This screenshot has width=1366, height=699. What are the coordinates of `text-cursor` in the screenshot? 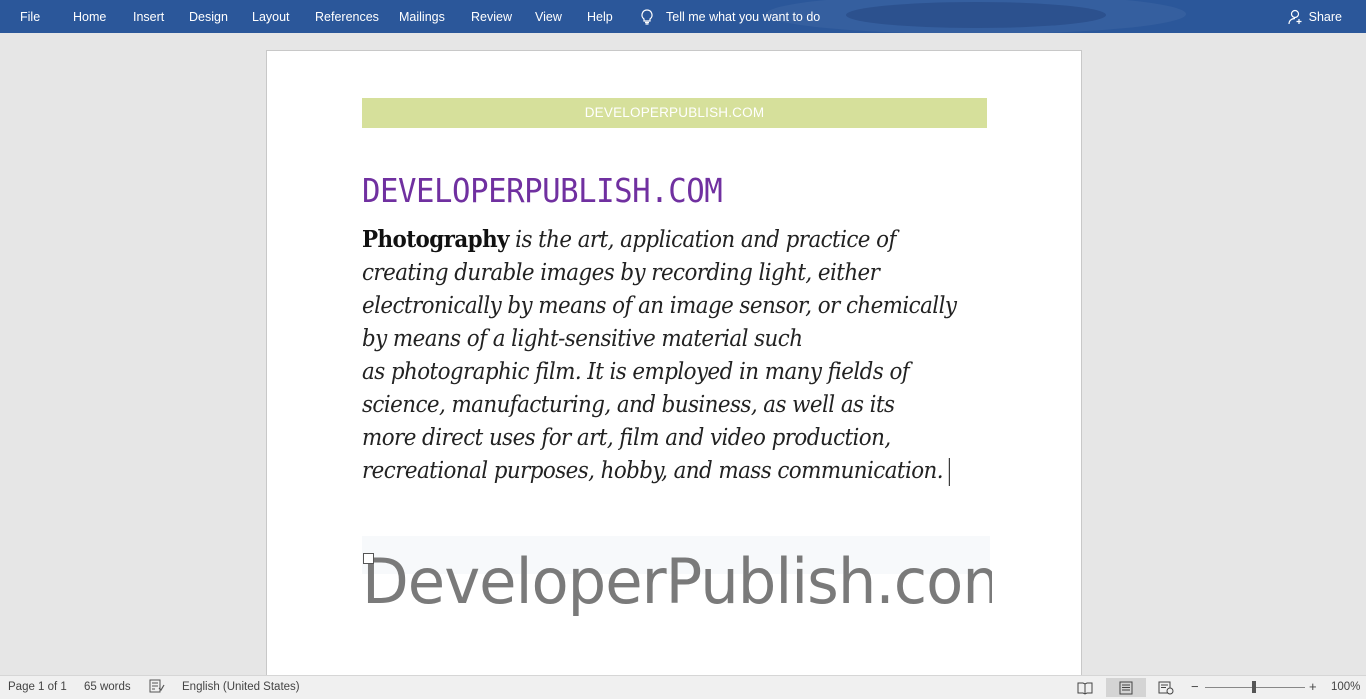 It's located at (949, 472).